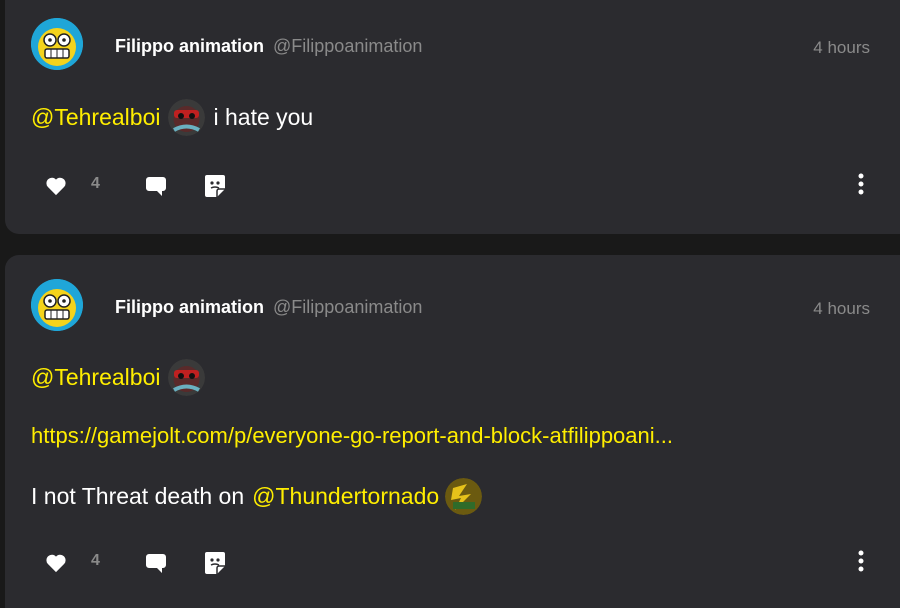  Describe the element at coordinates (345, 496) in the screenshot. I see `mention-link: @Thundertornado` at that location.